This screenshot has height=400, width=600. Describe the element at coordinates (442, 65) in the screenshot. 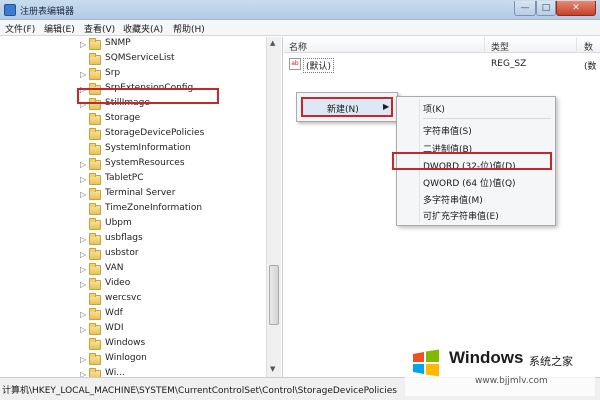

I see `value-row: ab (默认) REG_SZ (数` at that location.